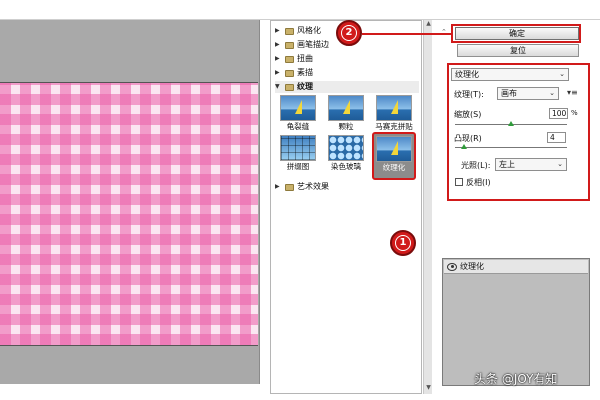 The width and height of the screenshot is (600, 400). Describe the element at coordinates (444, 32) in the screenshot. I see `collapse-arrow-icon: ⌃` at that location.